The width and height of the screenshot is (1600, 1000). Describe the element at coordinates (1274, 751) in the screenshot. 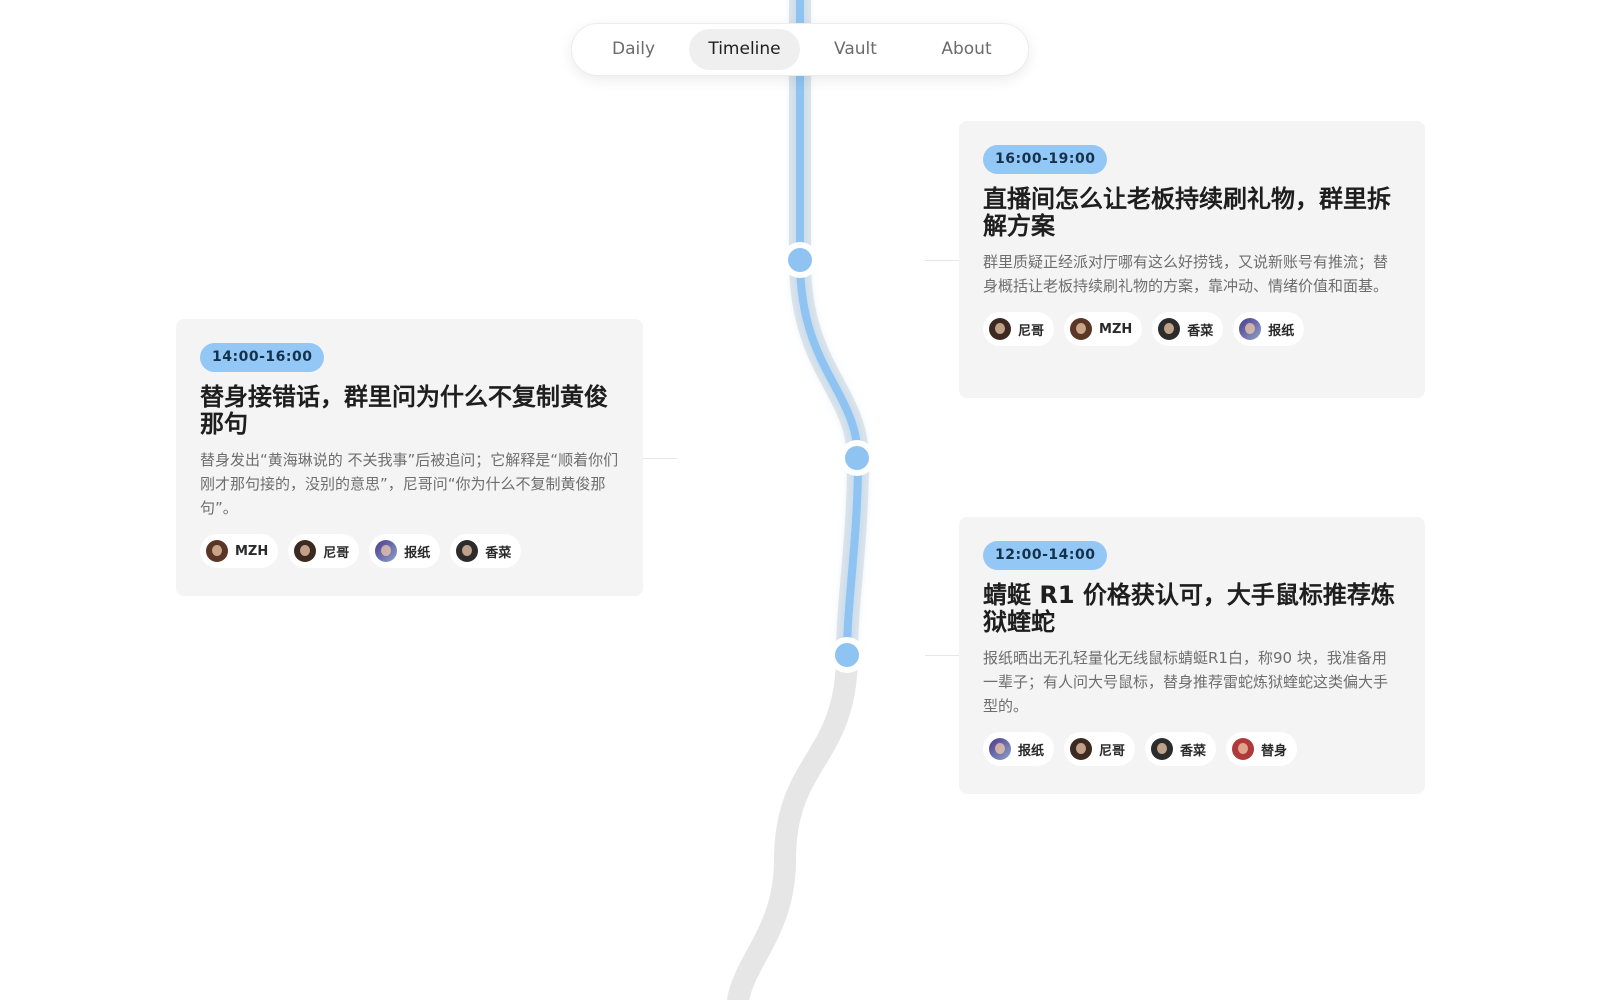

I see `participant-name: 替身` at that location.